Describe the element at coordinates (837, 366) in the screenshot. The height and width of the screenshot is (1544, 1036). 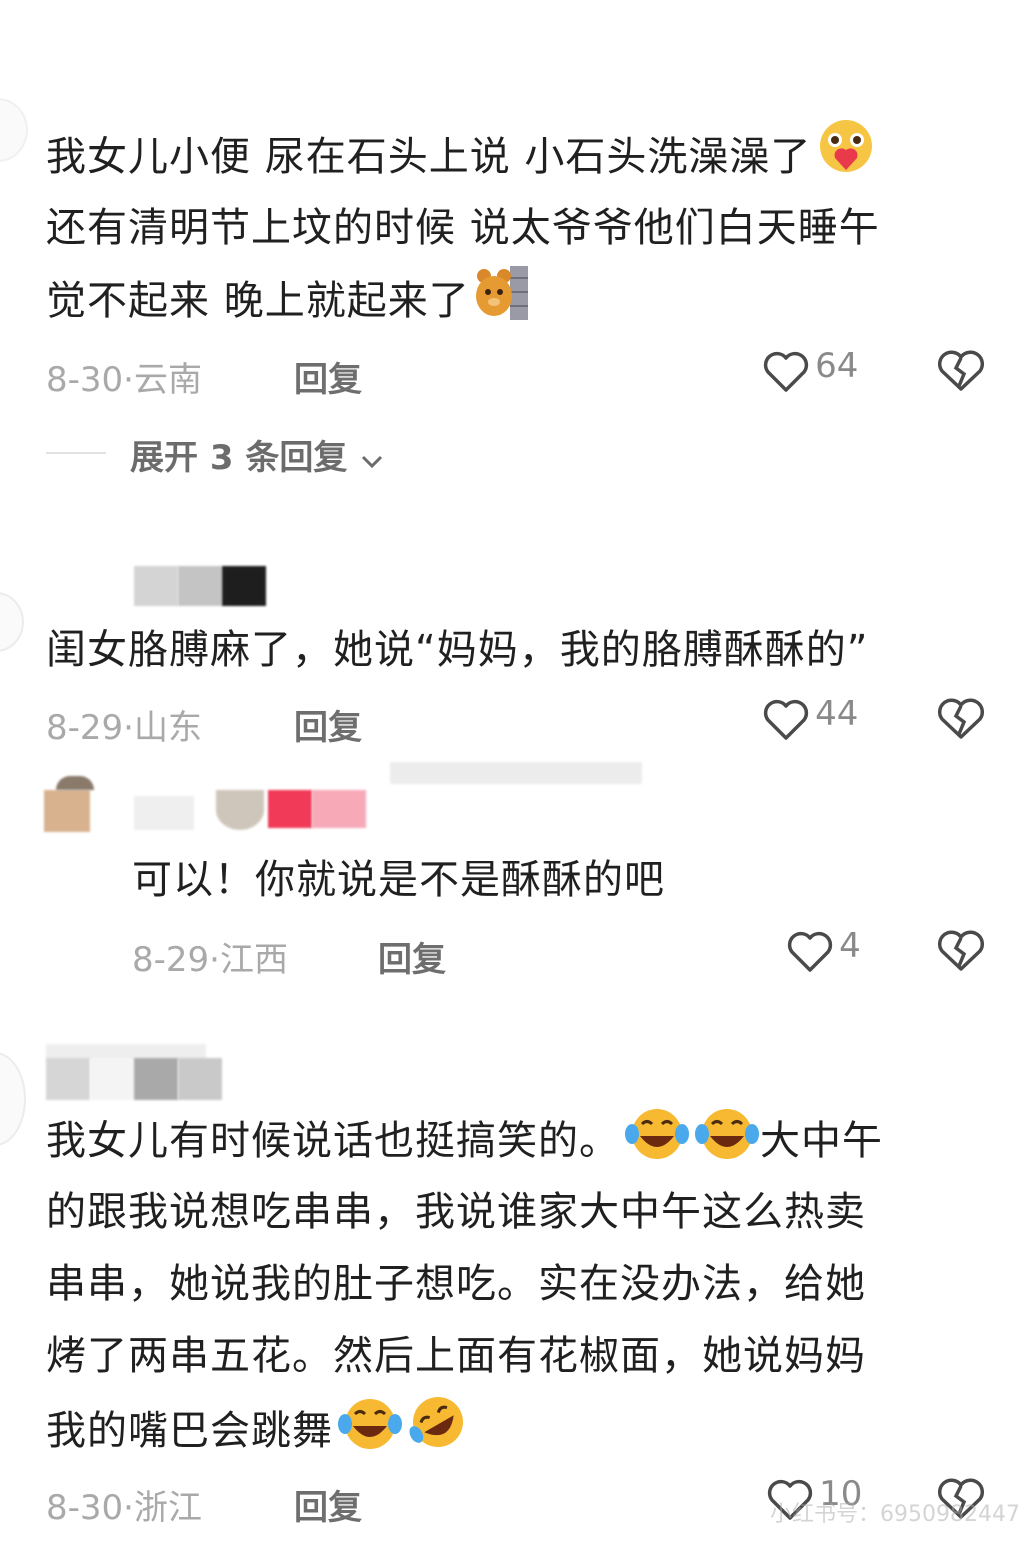
I see `like-count: 64` at that location.